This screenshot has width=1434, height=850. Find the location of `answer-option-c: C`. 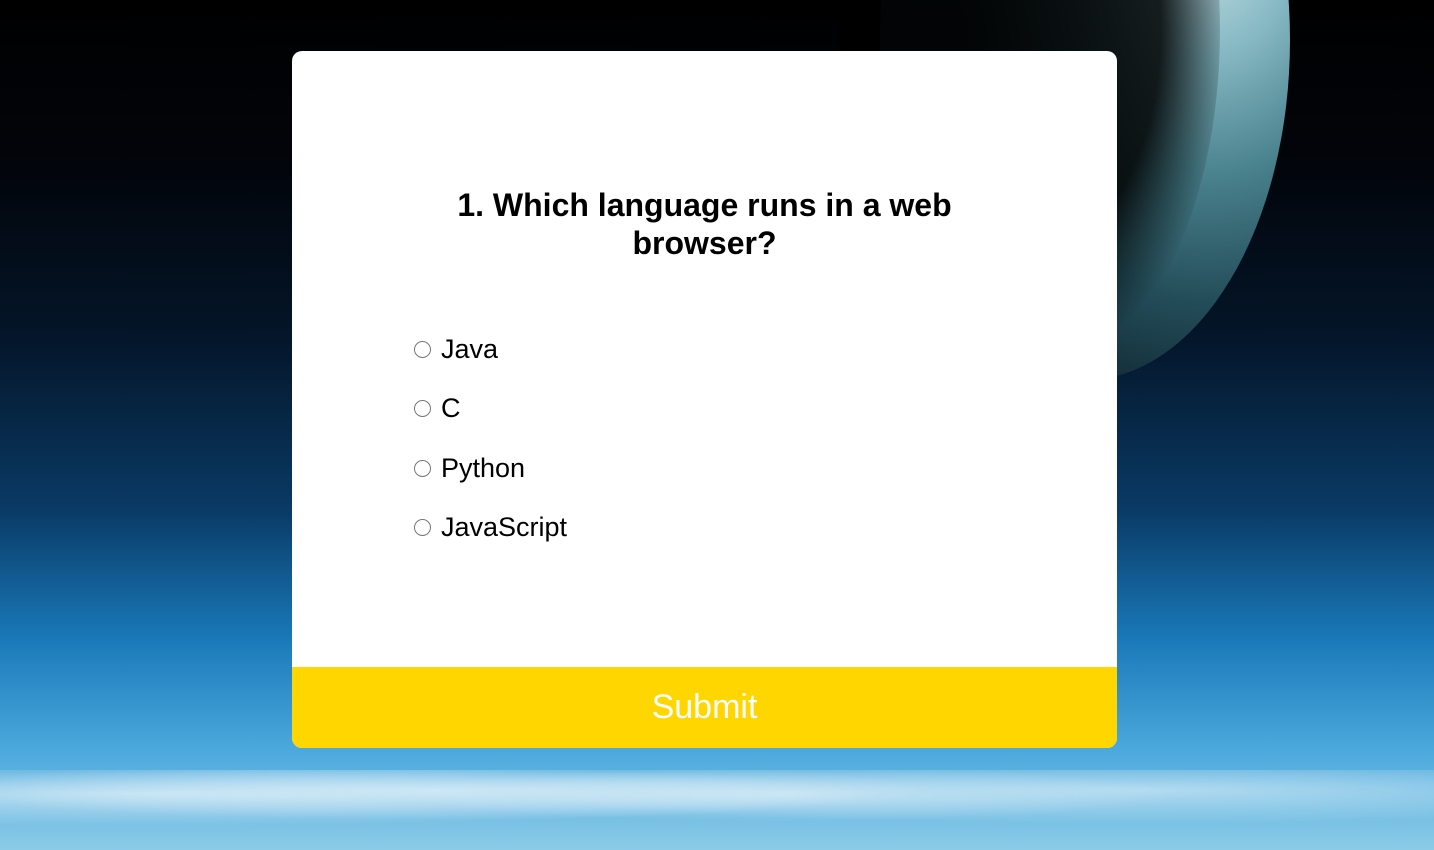

answer-option-c: C is located at coordinates (490, 409).